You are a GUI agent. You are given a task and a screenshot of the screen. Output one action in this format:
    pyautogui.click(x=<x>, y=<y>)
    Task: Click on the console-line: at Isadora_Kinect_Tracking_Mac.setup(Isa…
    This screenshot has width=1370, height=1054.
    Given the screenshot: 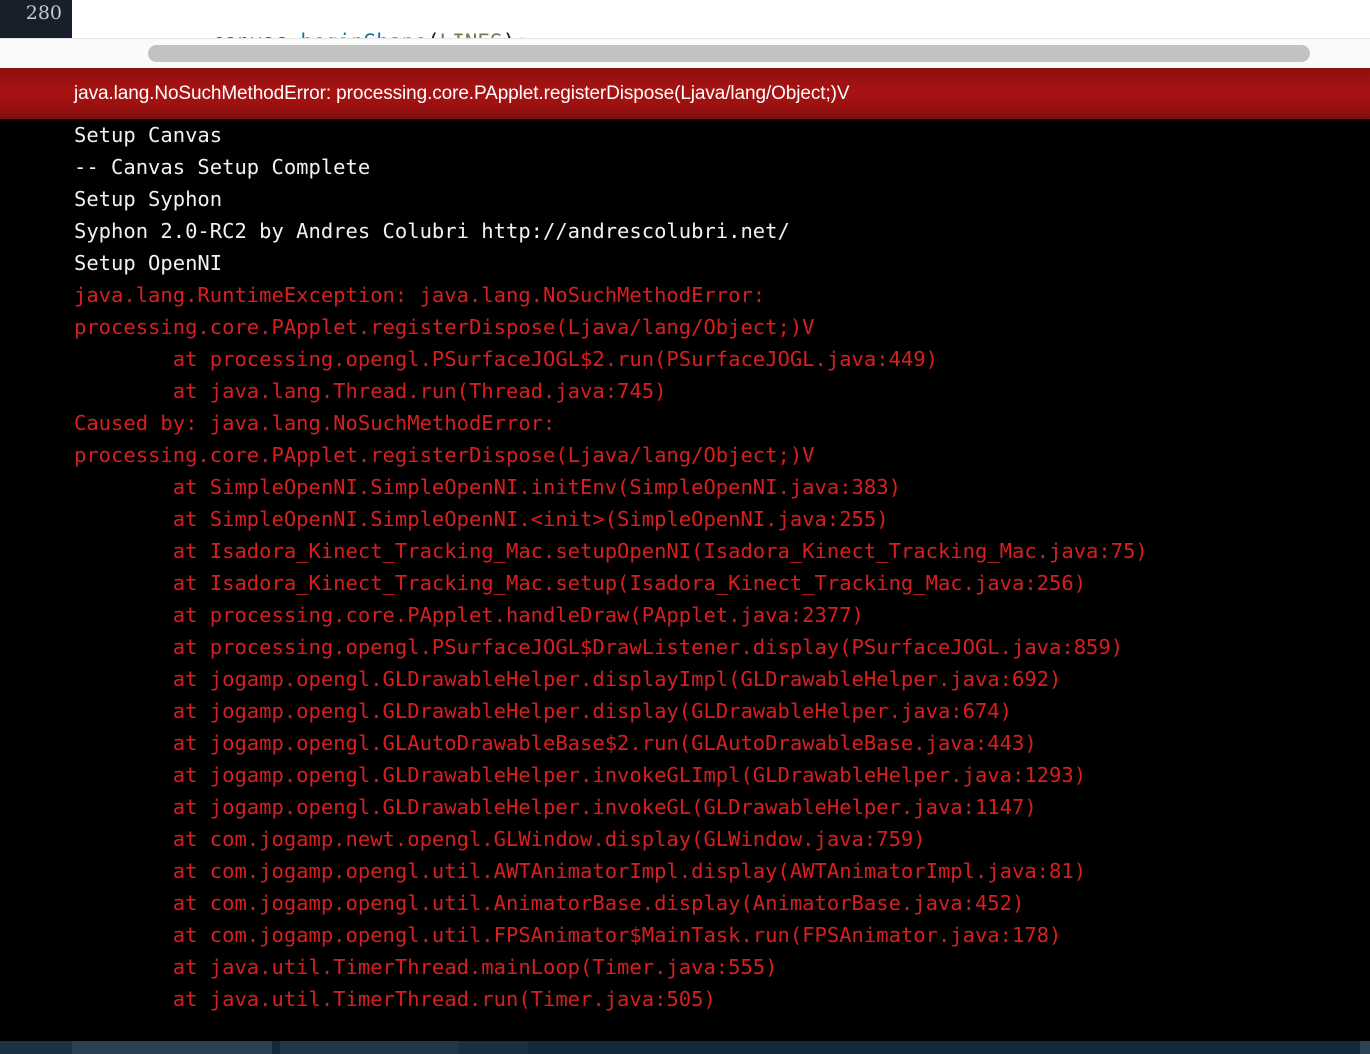 What is the action you would take?
    pyautogui.click(x=580, y=583)
    